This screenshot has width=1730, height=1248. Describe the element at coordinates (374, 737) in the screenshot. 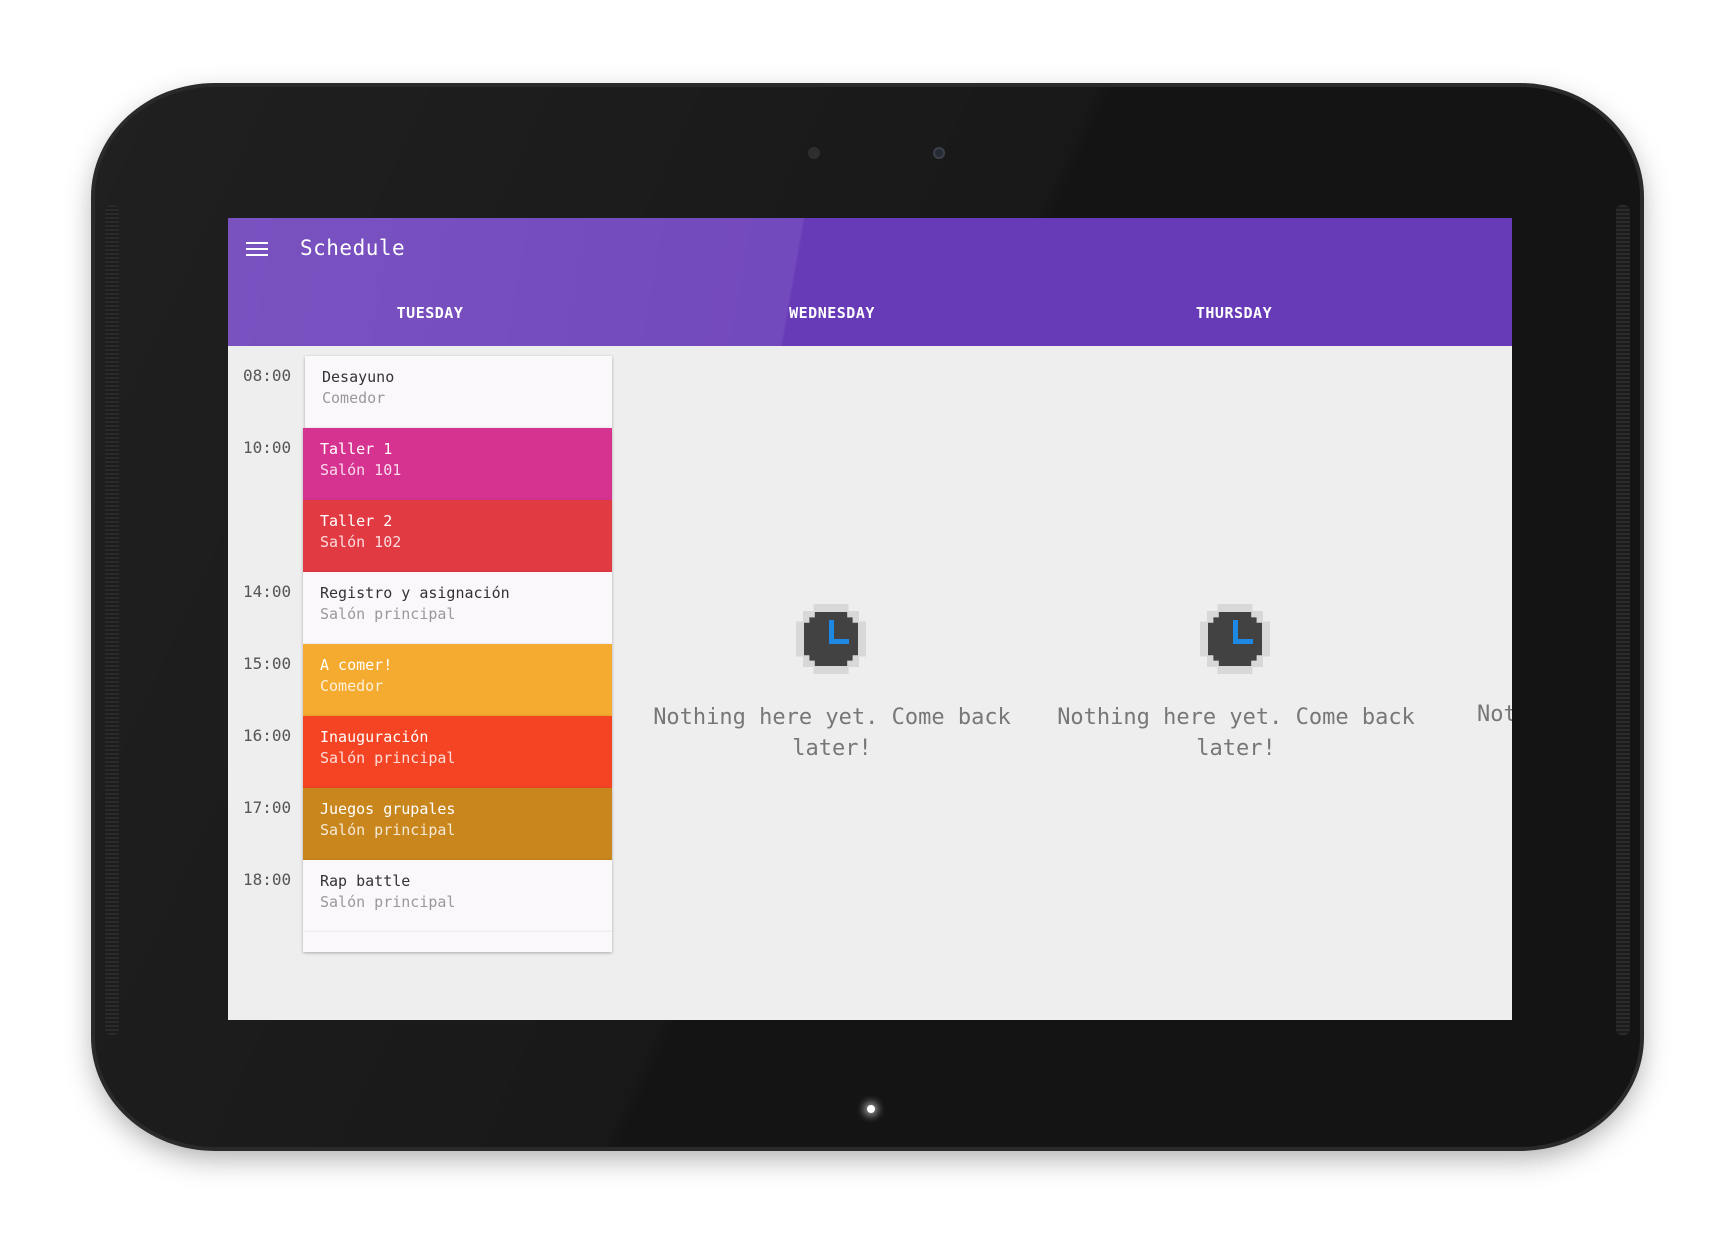

I see `event-name: Inauguración` at that location.